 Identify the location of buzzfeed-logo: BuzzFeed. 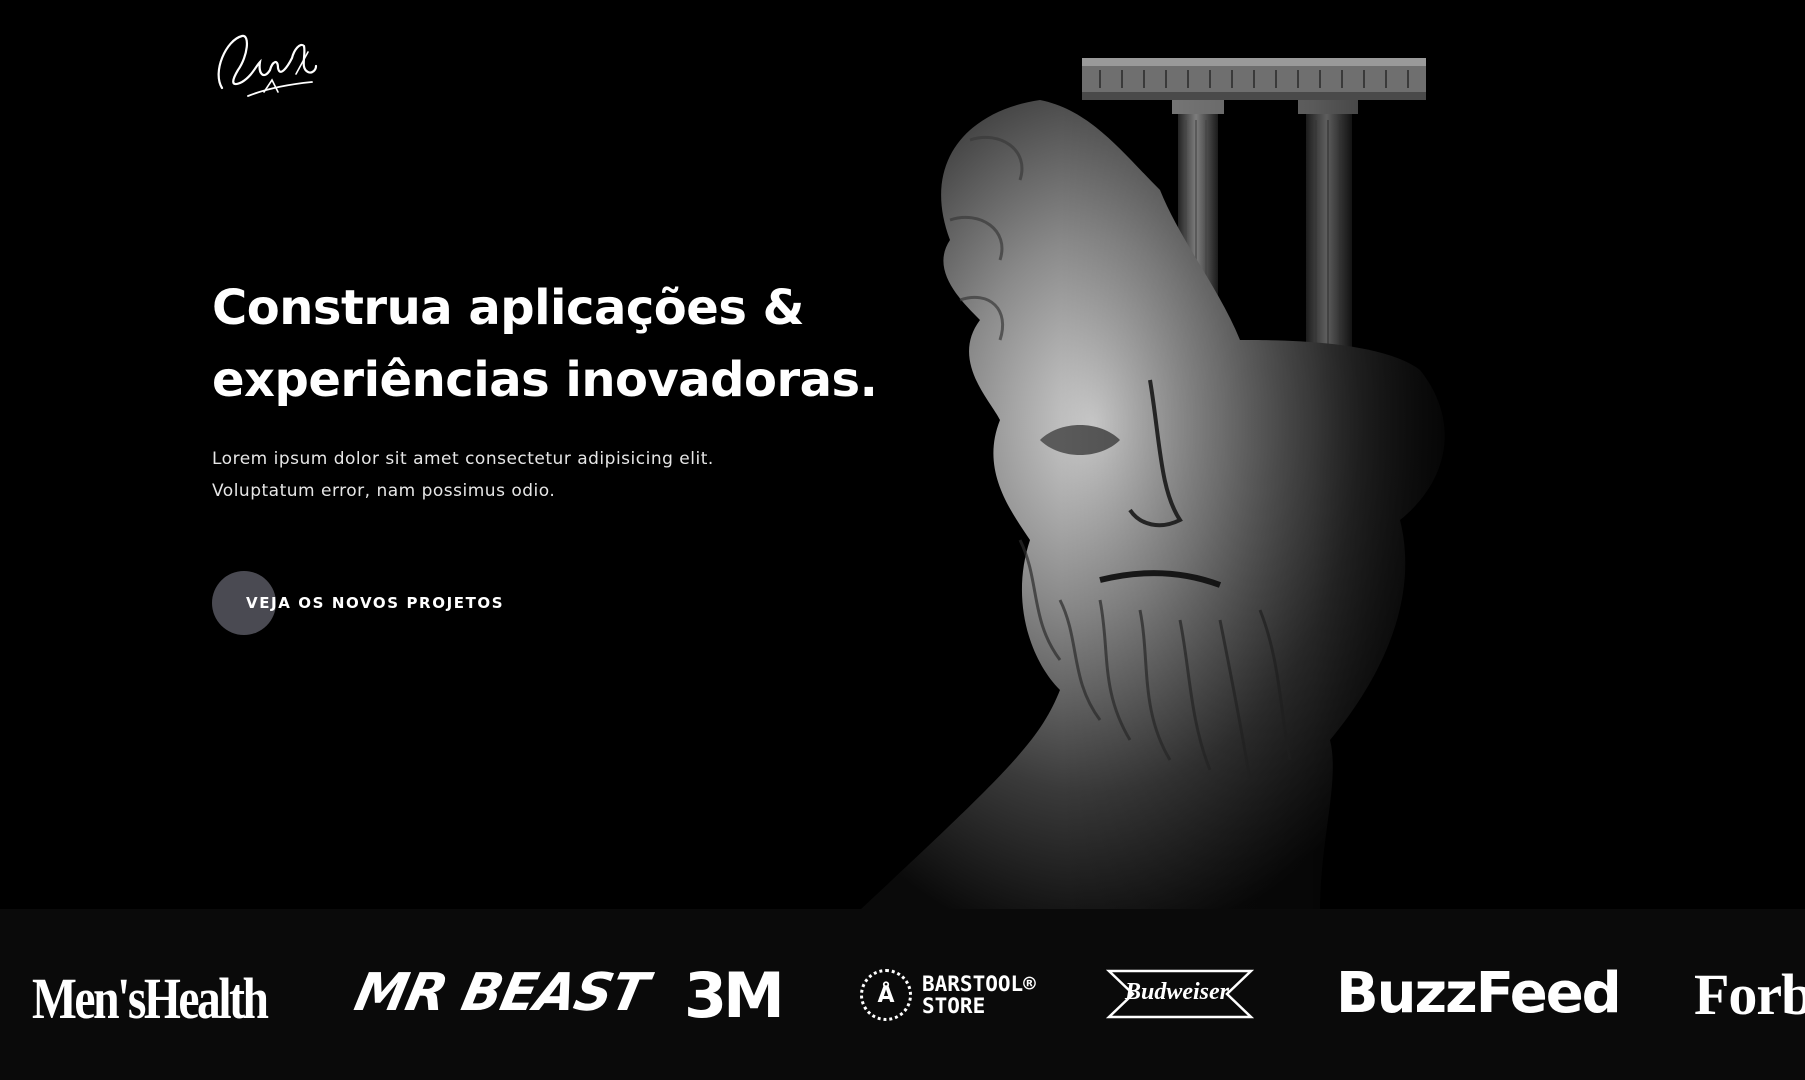
(1479, 993).